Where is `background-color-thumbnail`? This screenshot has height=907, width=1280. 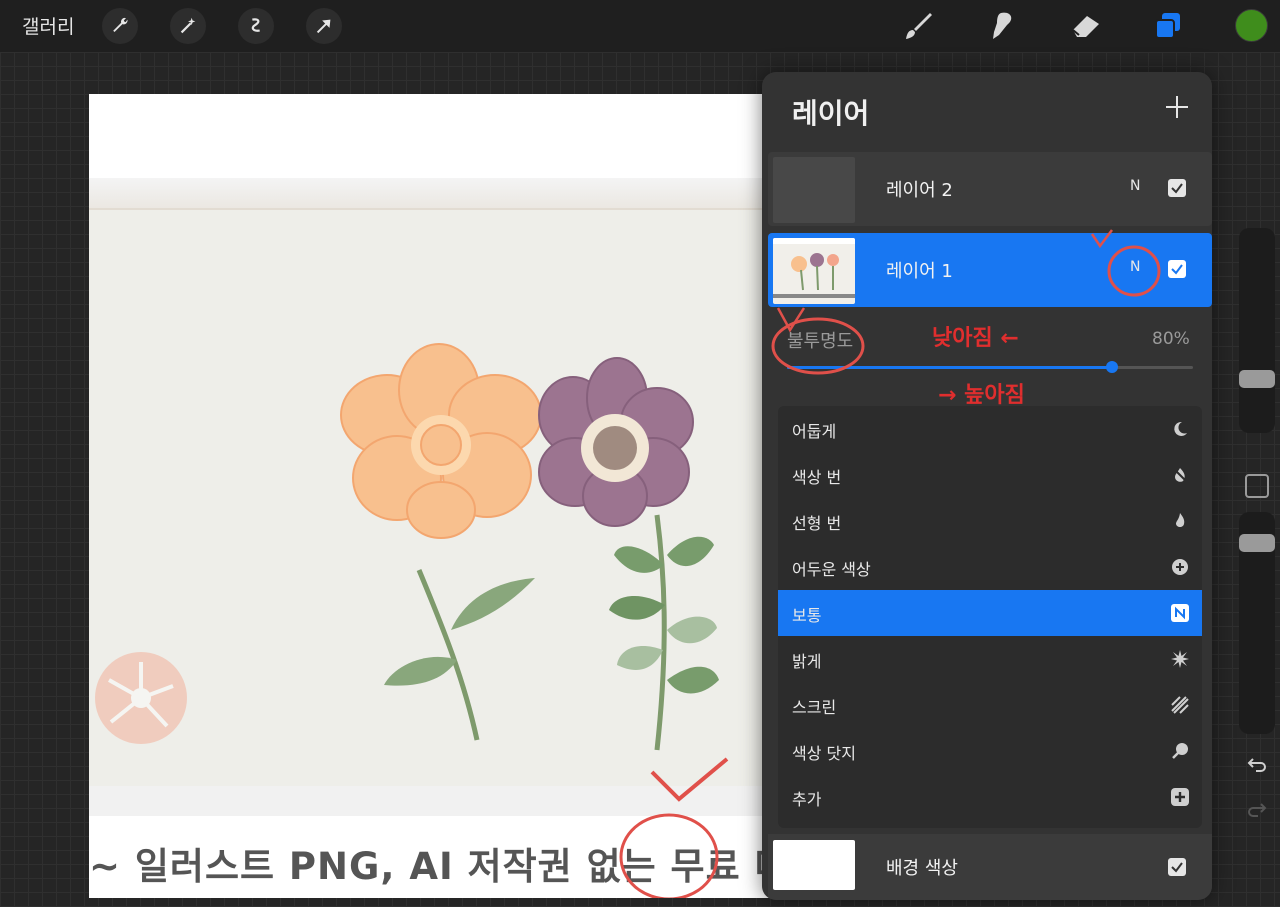
background-color-thumbnail is located at coordinates (814, 865).